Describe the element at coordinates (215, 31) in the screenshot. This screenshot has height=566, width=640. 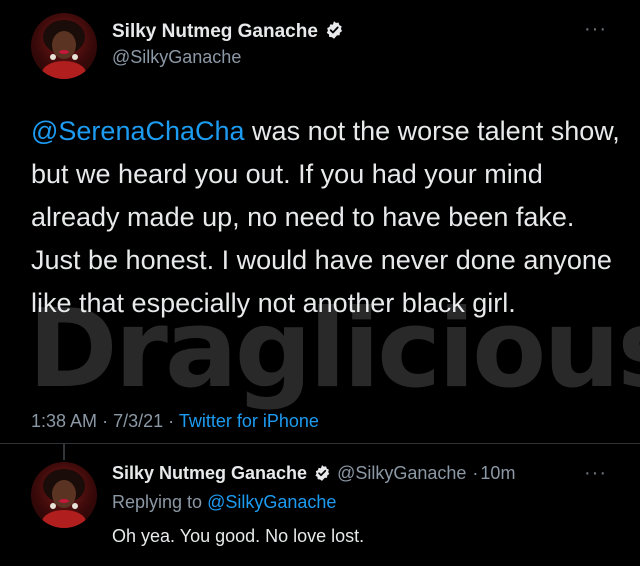
I see `author-name-text: Silky Nutmeg Ganache` at that location.